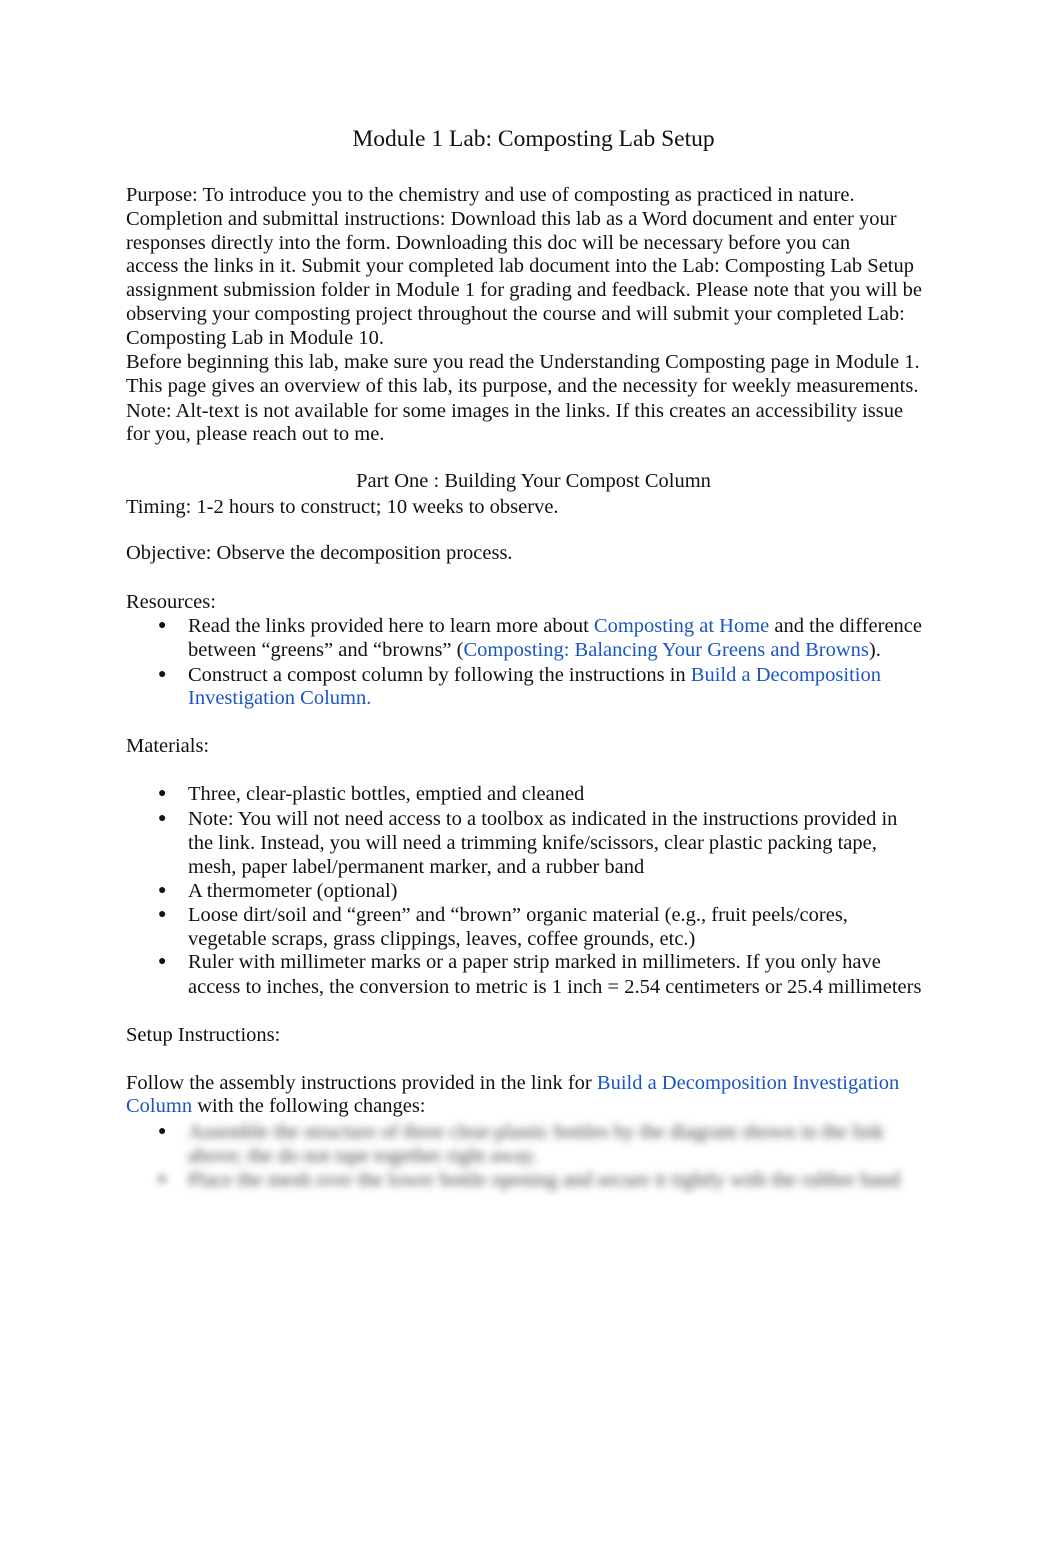 The height and width of the screenshot is (1561, 1062). What do you see at coordinates (846, 626) in the screenshot?
I see `resource-text: and the difference` at bounding box center [846, 626].